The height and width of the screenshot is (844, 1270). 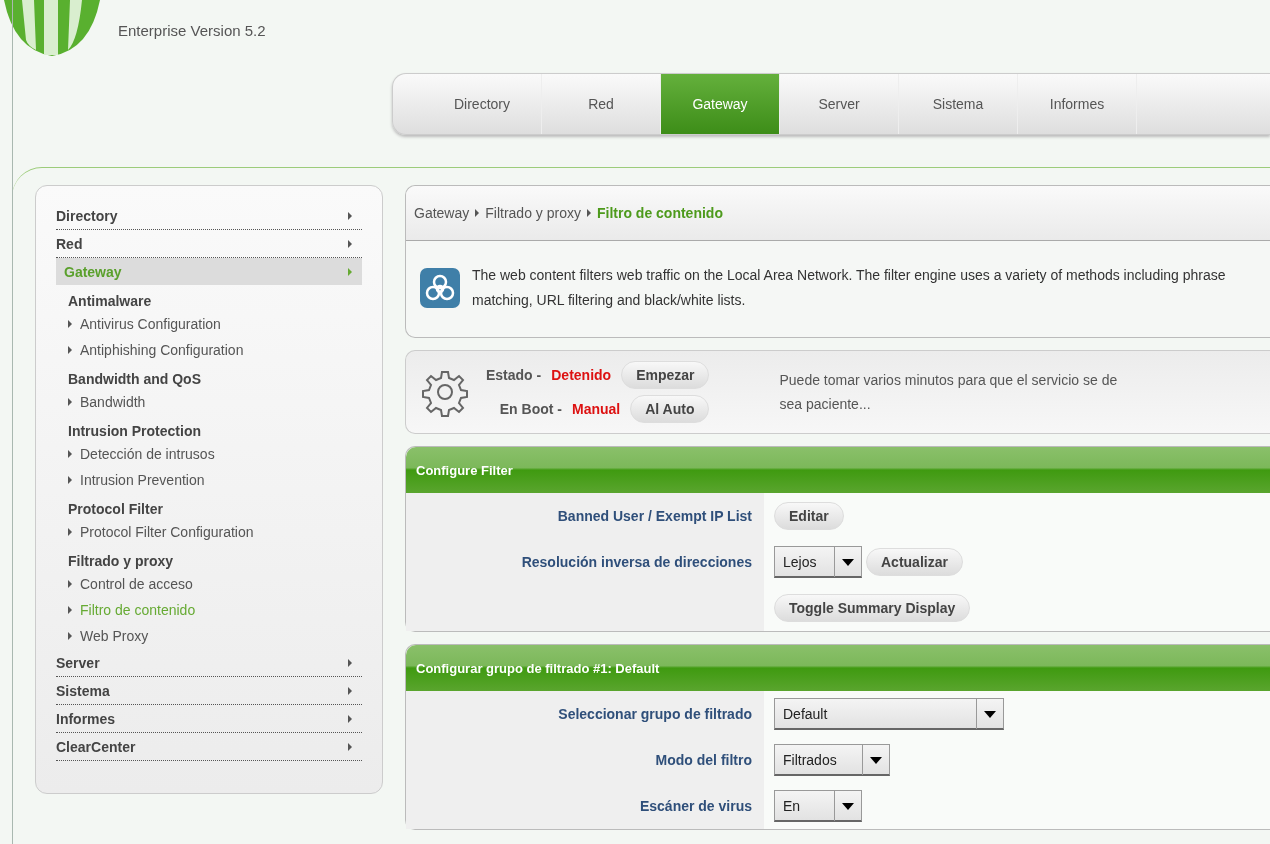 I want to click on sidebar-item: Server, so click(x=209, y=663).